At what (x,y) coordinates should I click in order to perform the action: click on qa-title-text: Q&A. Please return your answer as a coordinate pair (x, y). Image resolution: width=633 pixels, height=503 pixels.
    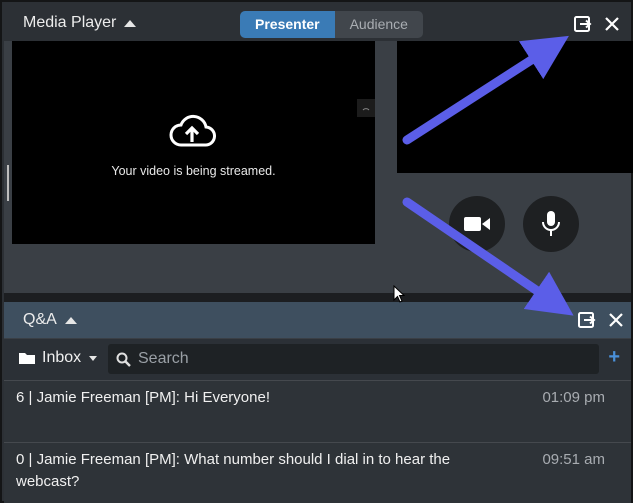
    Looking at the image, I should click on (40, 319).